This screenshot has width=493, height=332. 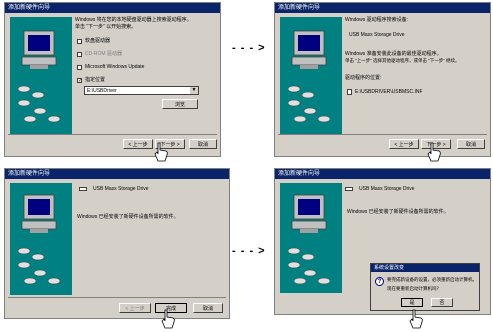 I want to click on browse-button: 浏览, so click(x=180, y=104).